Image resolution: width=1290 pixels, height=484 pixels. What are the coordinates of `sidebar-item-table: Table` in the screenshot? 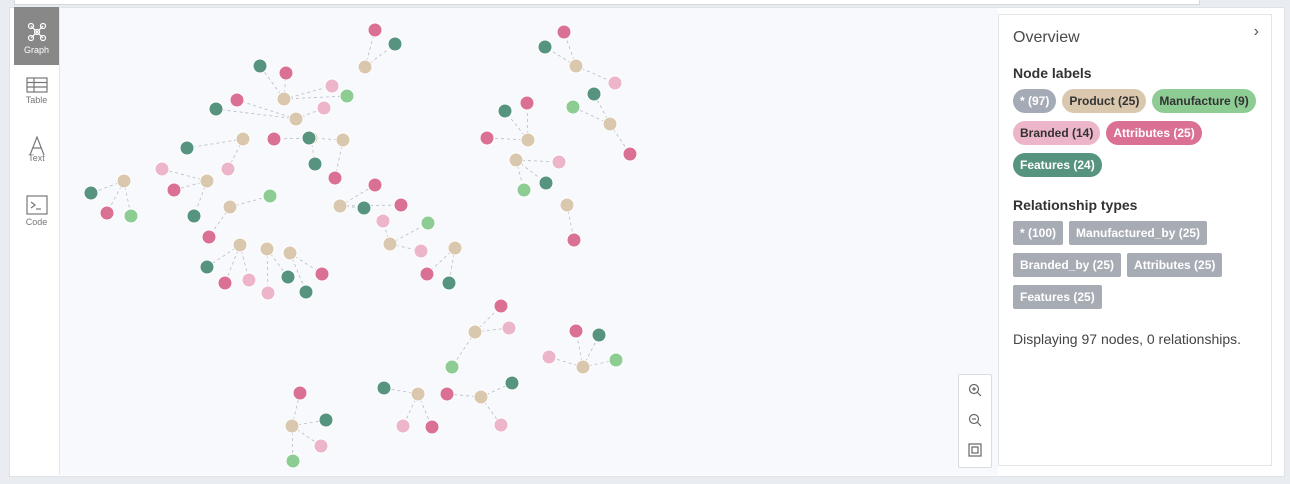 It's located at (36, 106).